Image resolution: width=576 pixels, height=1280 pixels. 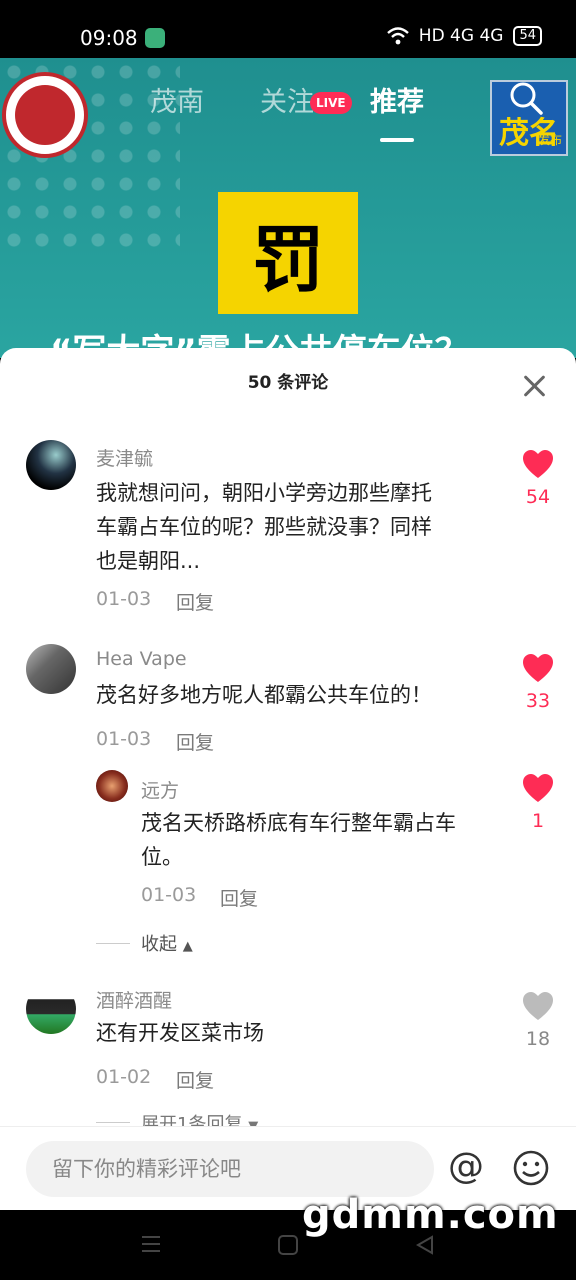 I want to click on app-notification-icon, so click(x=155, y=38).